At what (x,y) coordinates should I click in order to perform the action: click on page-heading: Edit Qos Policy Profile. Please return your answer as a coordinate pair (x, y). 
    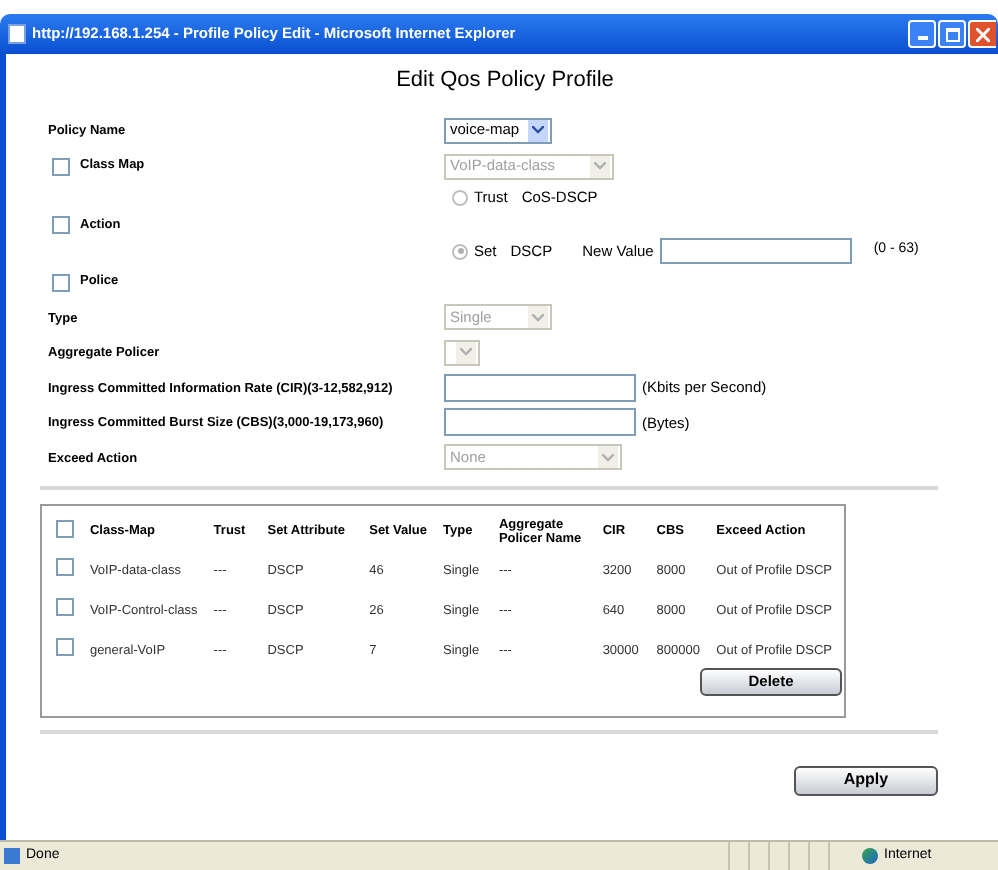
    Looking at the image, I should click on (505, 81).